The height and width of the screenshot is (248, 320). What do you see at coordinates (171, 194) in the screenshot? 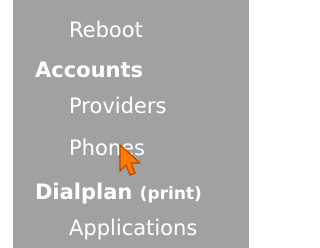
I see `dialplan-print-link: (print)` at bounding box center [171, 194].